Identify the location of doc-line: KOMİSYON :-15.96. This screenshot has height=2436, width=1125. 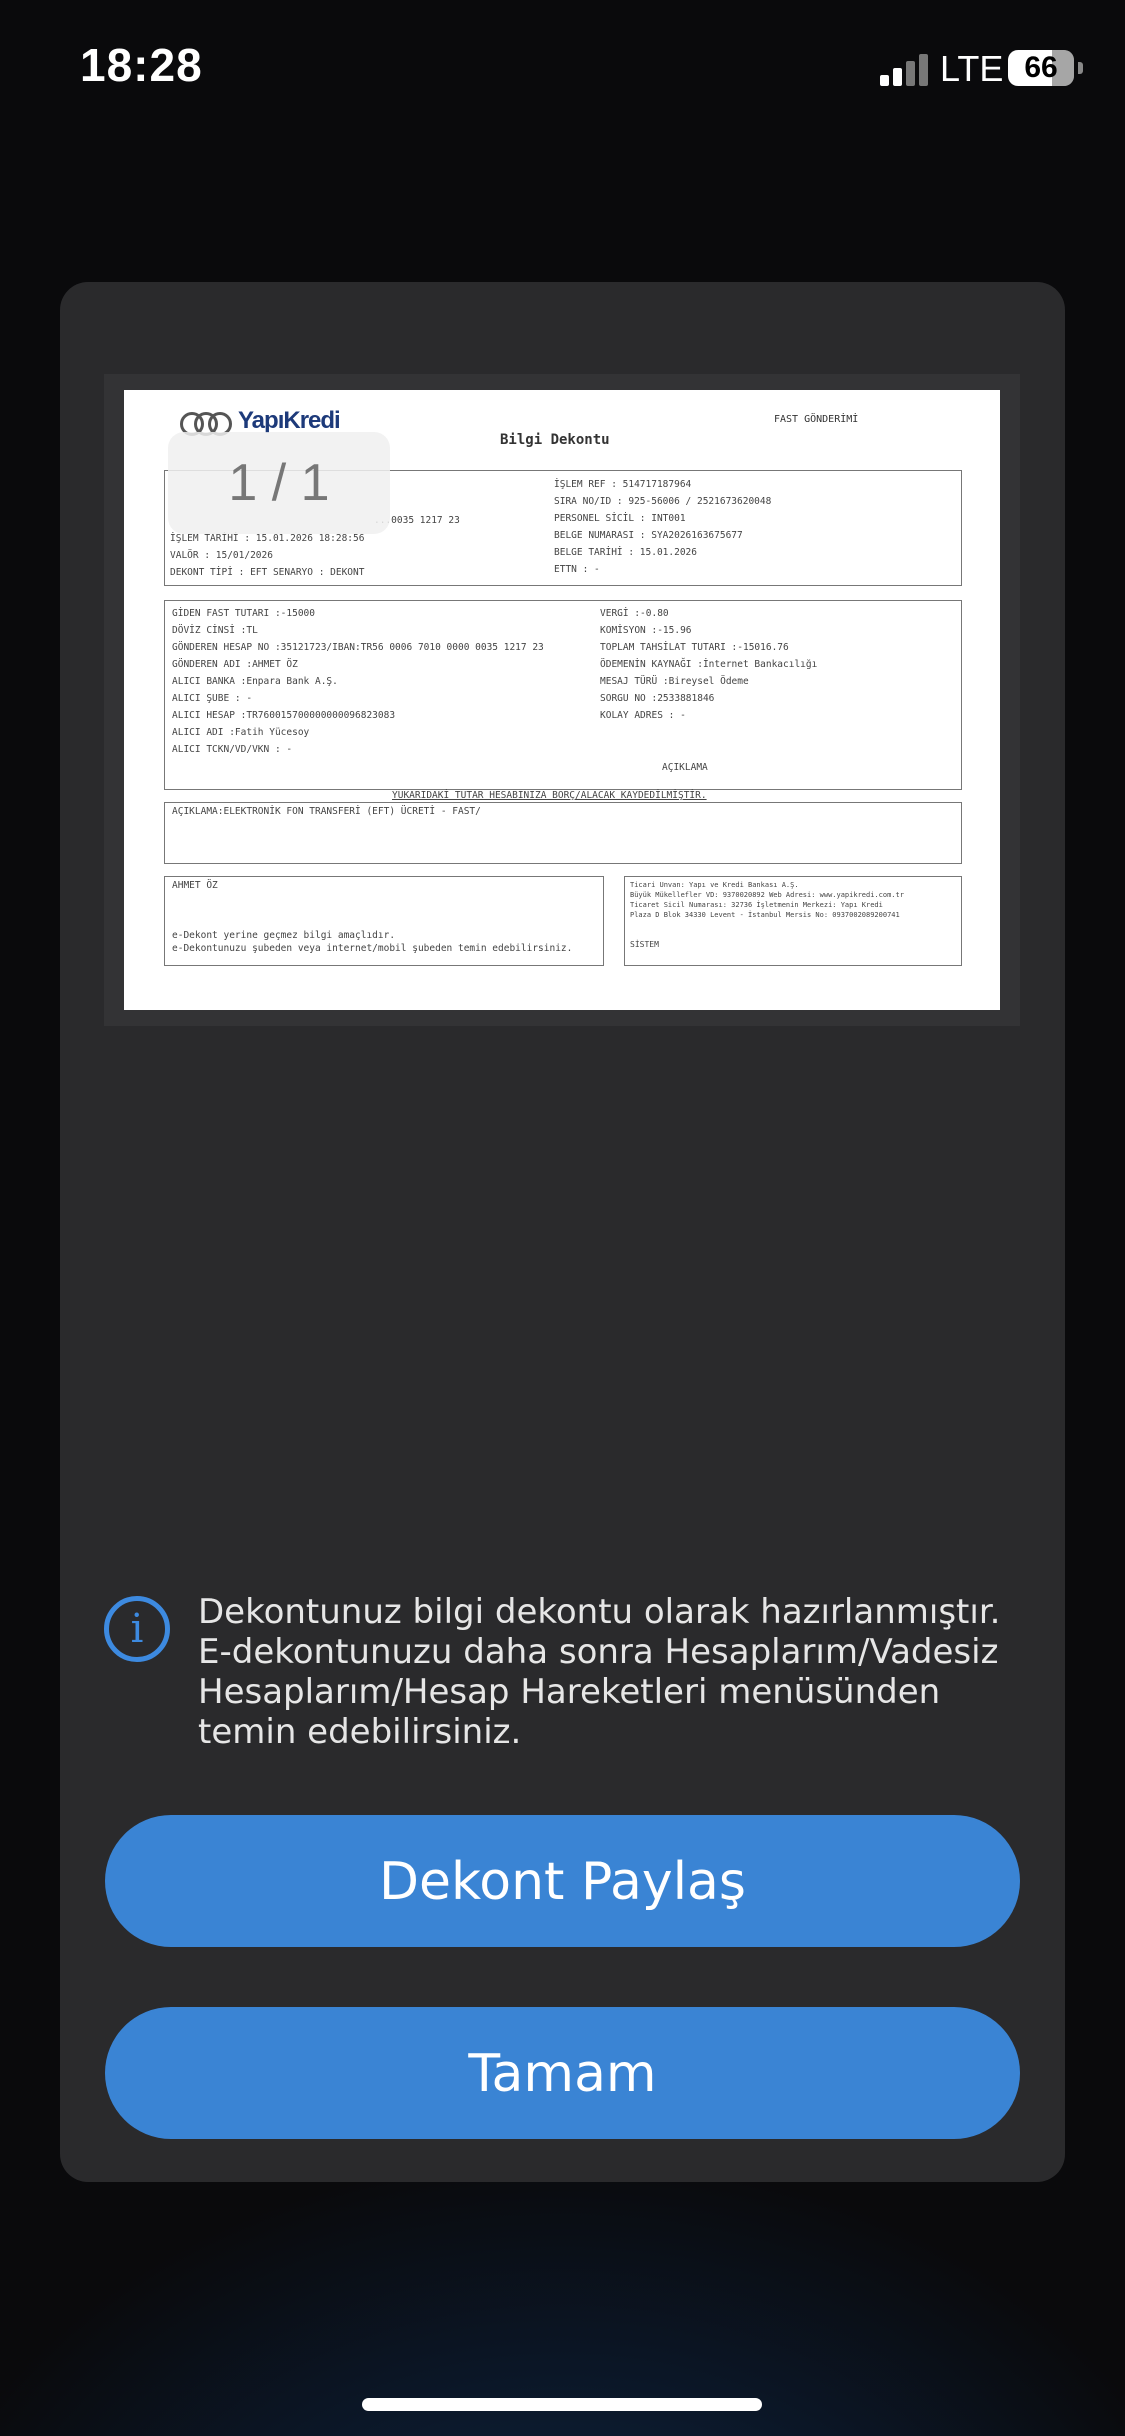
(646, 630).